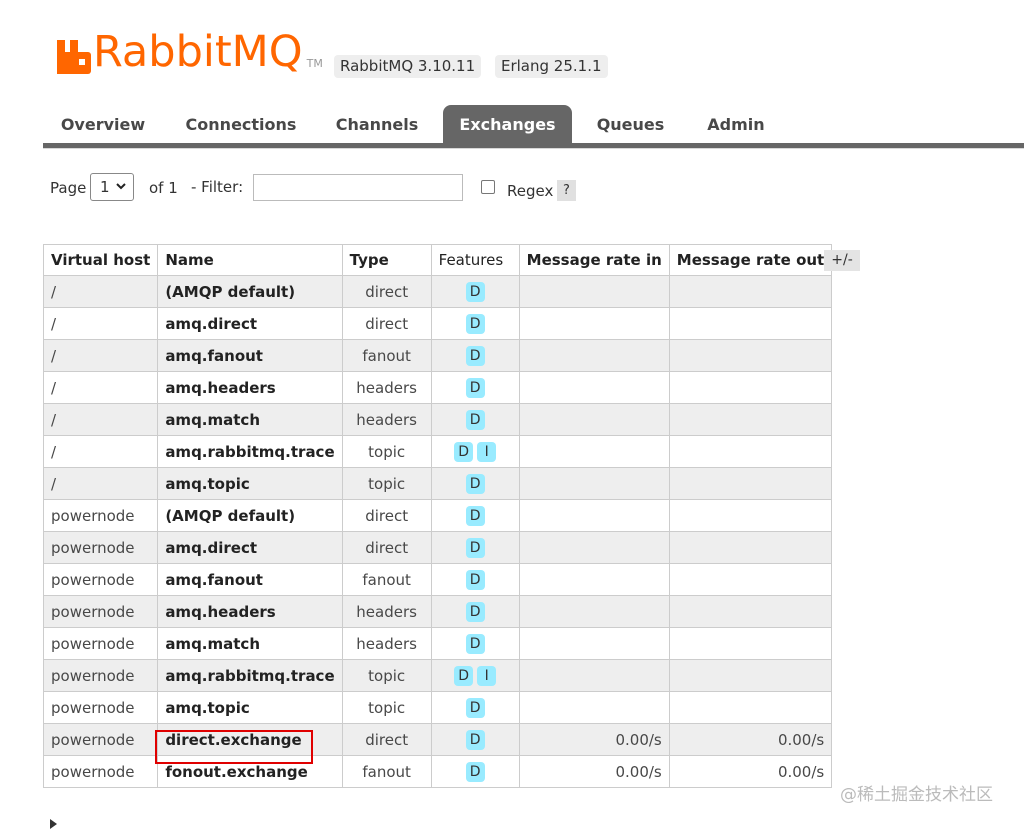 The image size is (1024, 829). Describe the element at coordinates (437, 451) in the screenshot. I see `table-row: / amq.rabbitmq.trace topic D I` at that location.